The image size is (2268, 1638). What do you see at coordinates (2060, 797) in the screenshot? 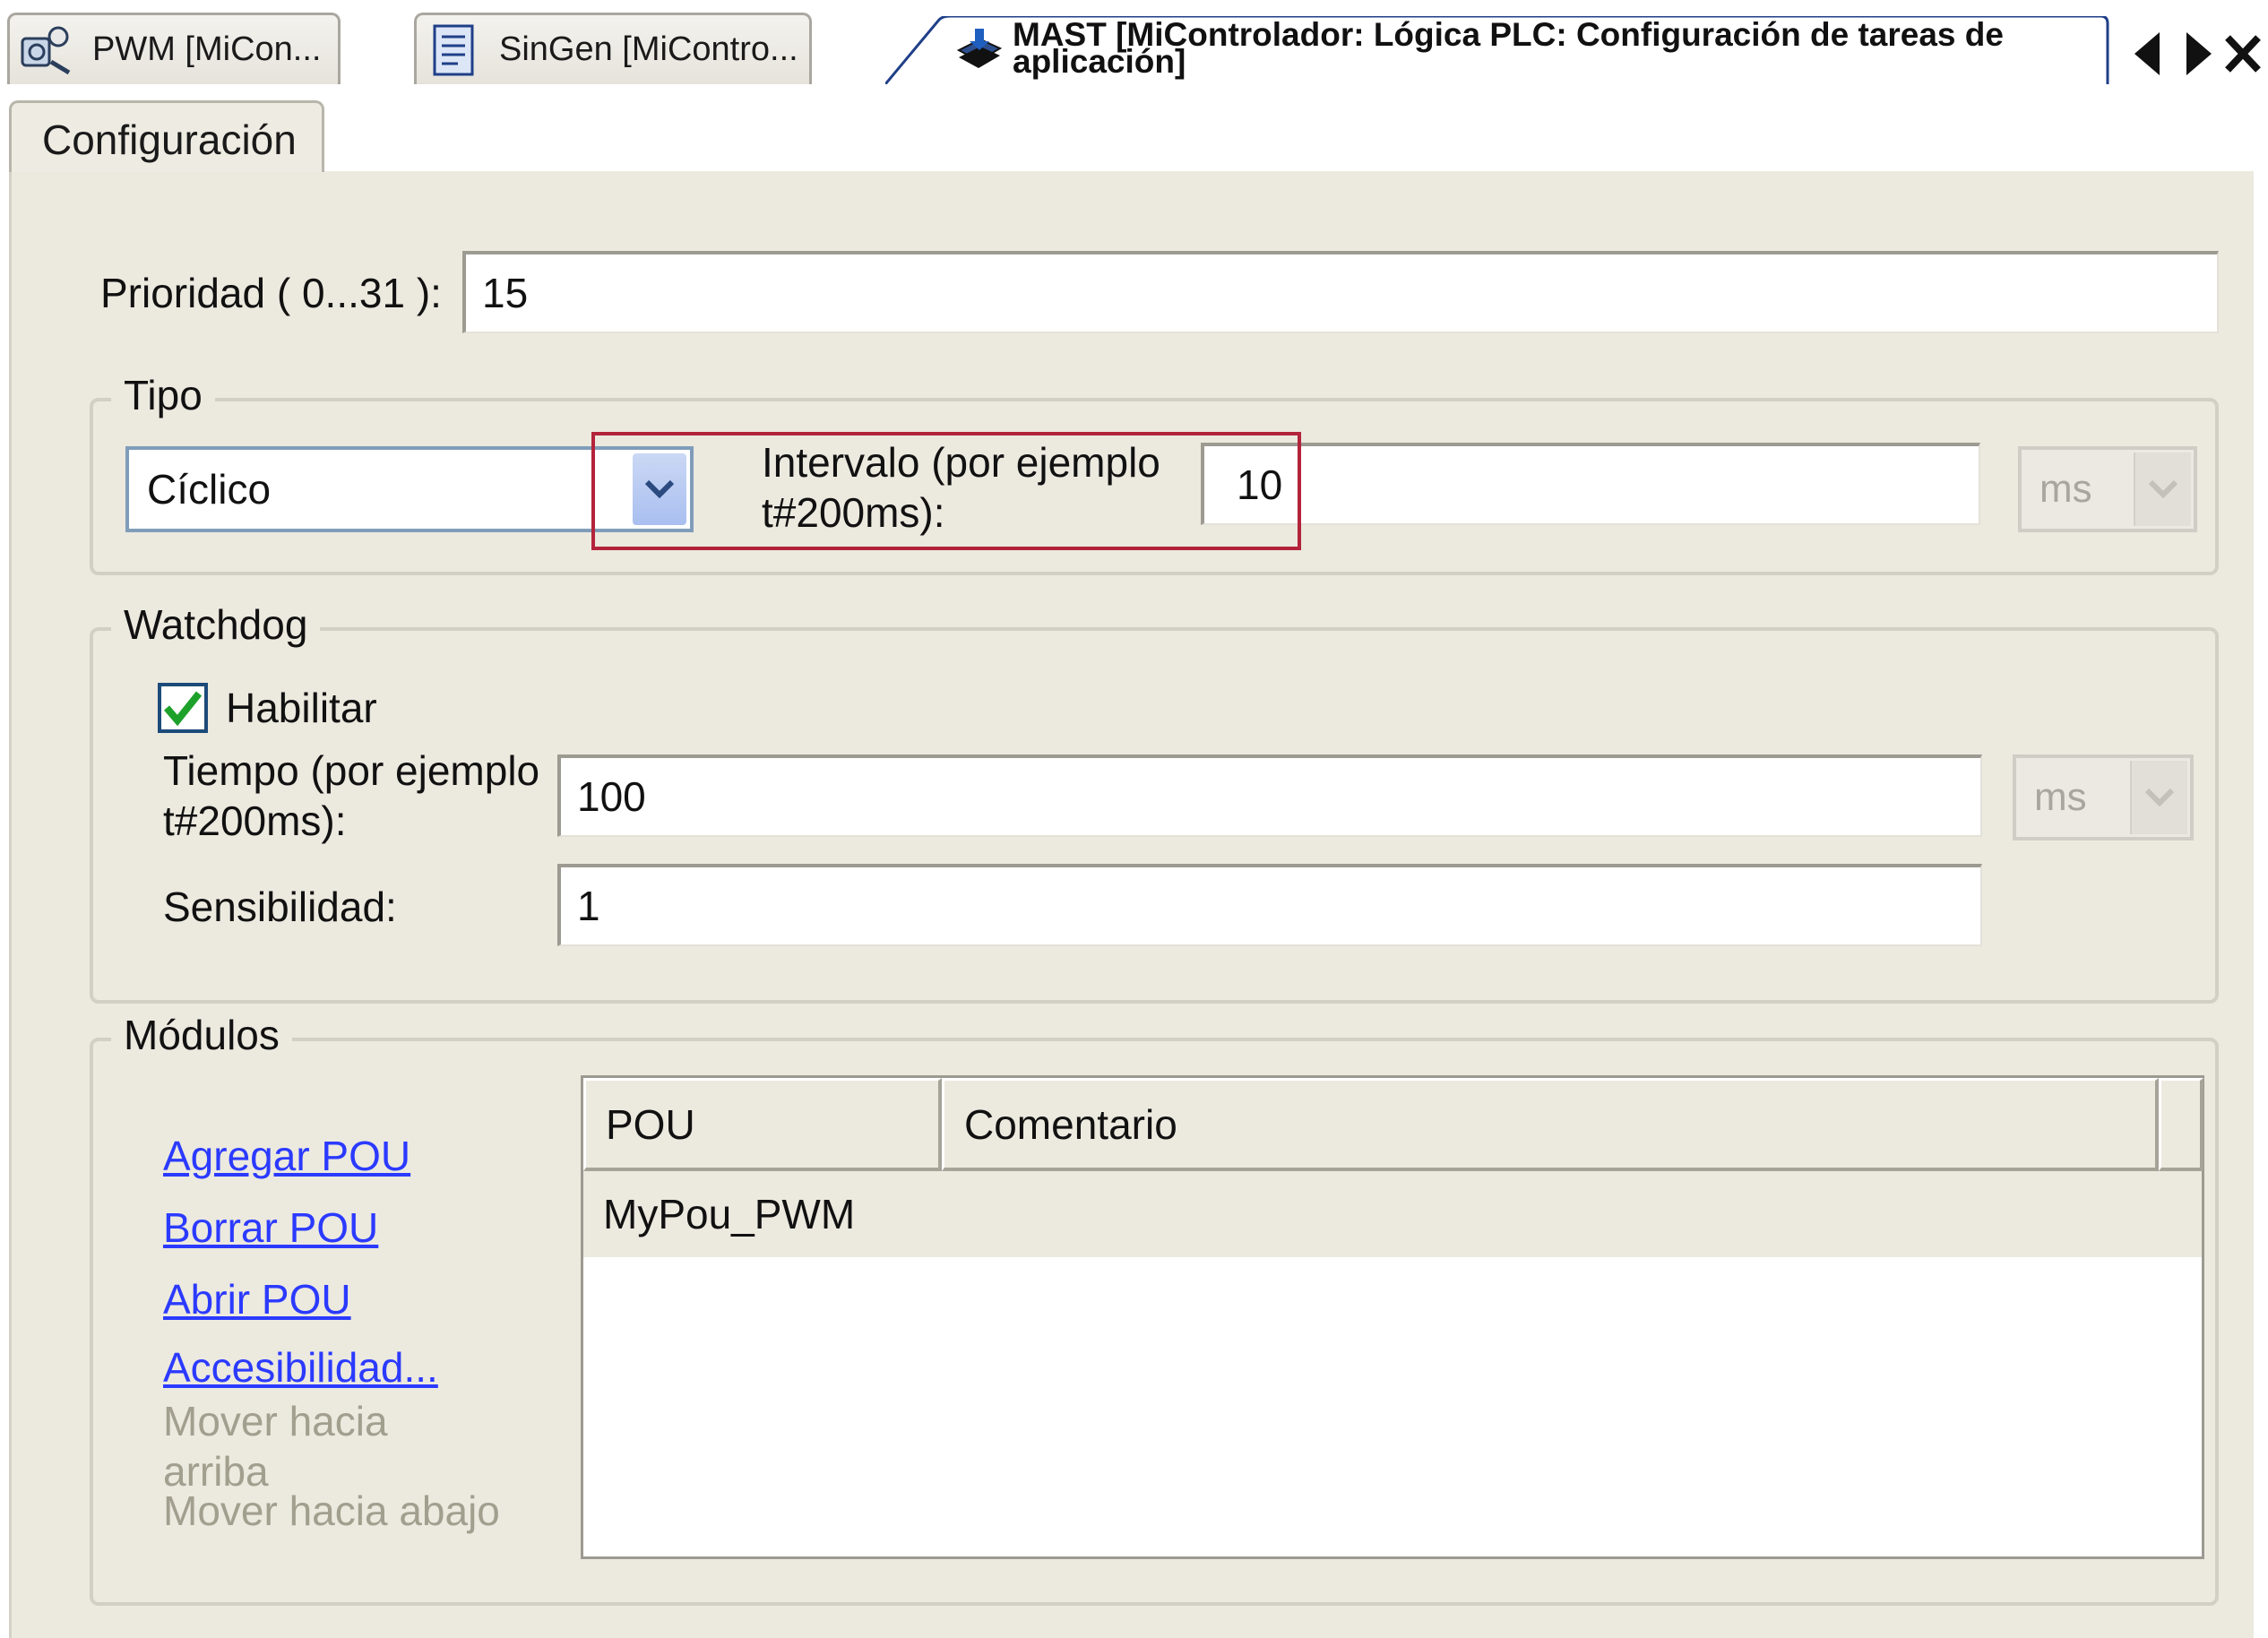
I see `watchdog-unit-value: ms` at bounding box center [2060, 797].